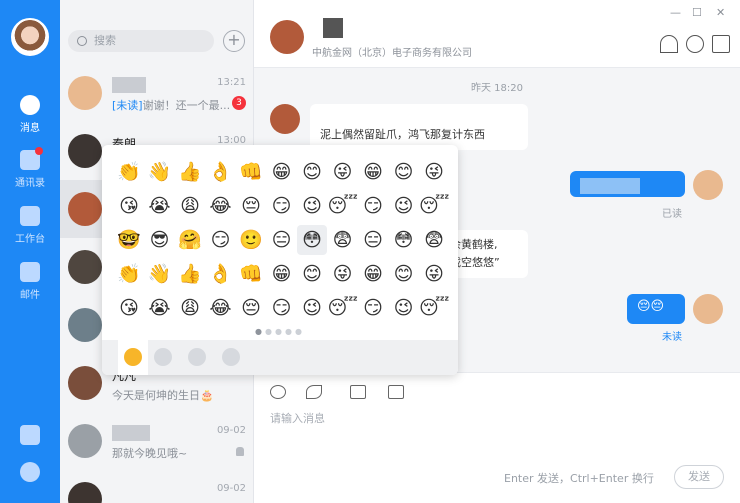 The image size is (740, 503). I want to click on emoji-option: 🤓, so click(129, 240).